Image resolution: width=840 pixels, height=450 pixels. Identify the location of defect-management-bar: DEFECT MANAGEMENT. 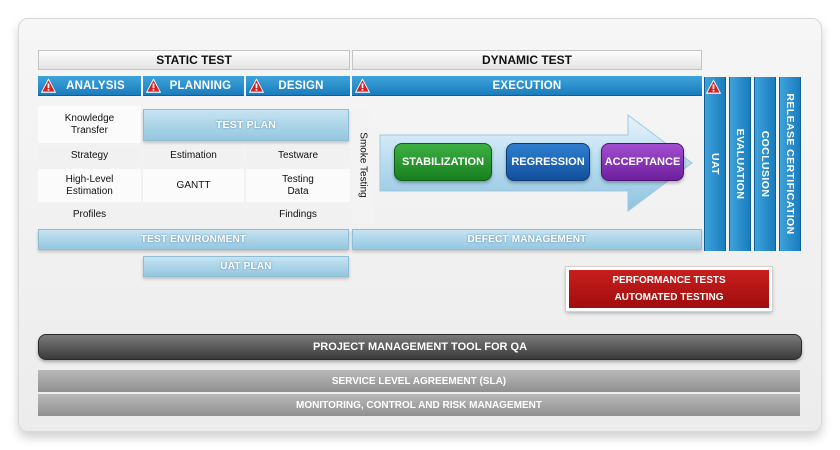
(527, 239).